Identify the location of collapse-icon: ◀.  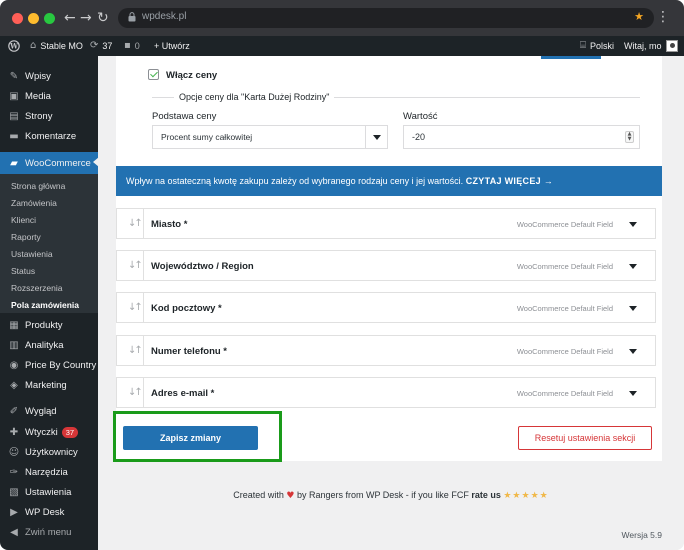
(14, 532).